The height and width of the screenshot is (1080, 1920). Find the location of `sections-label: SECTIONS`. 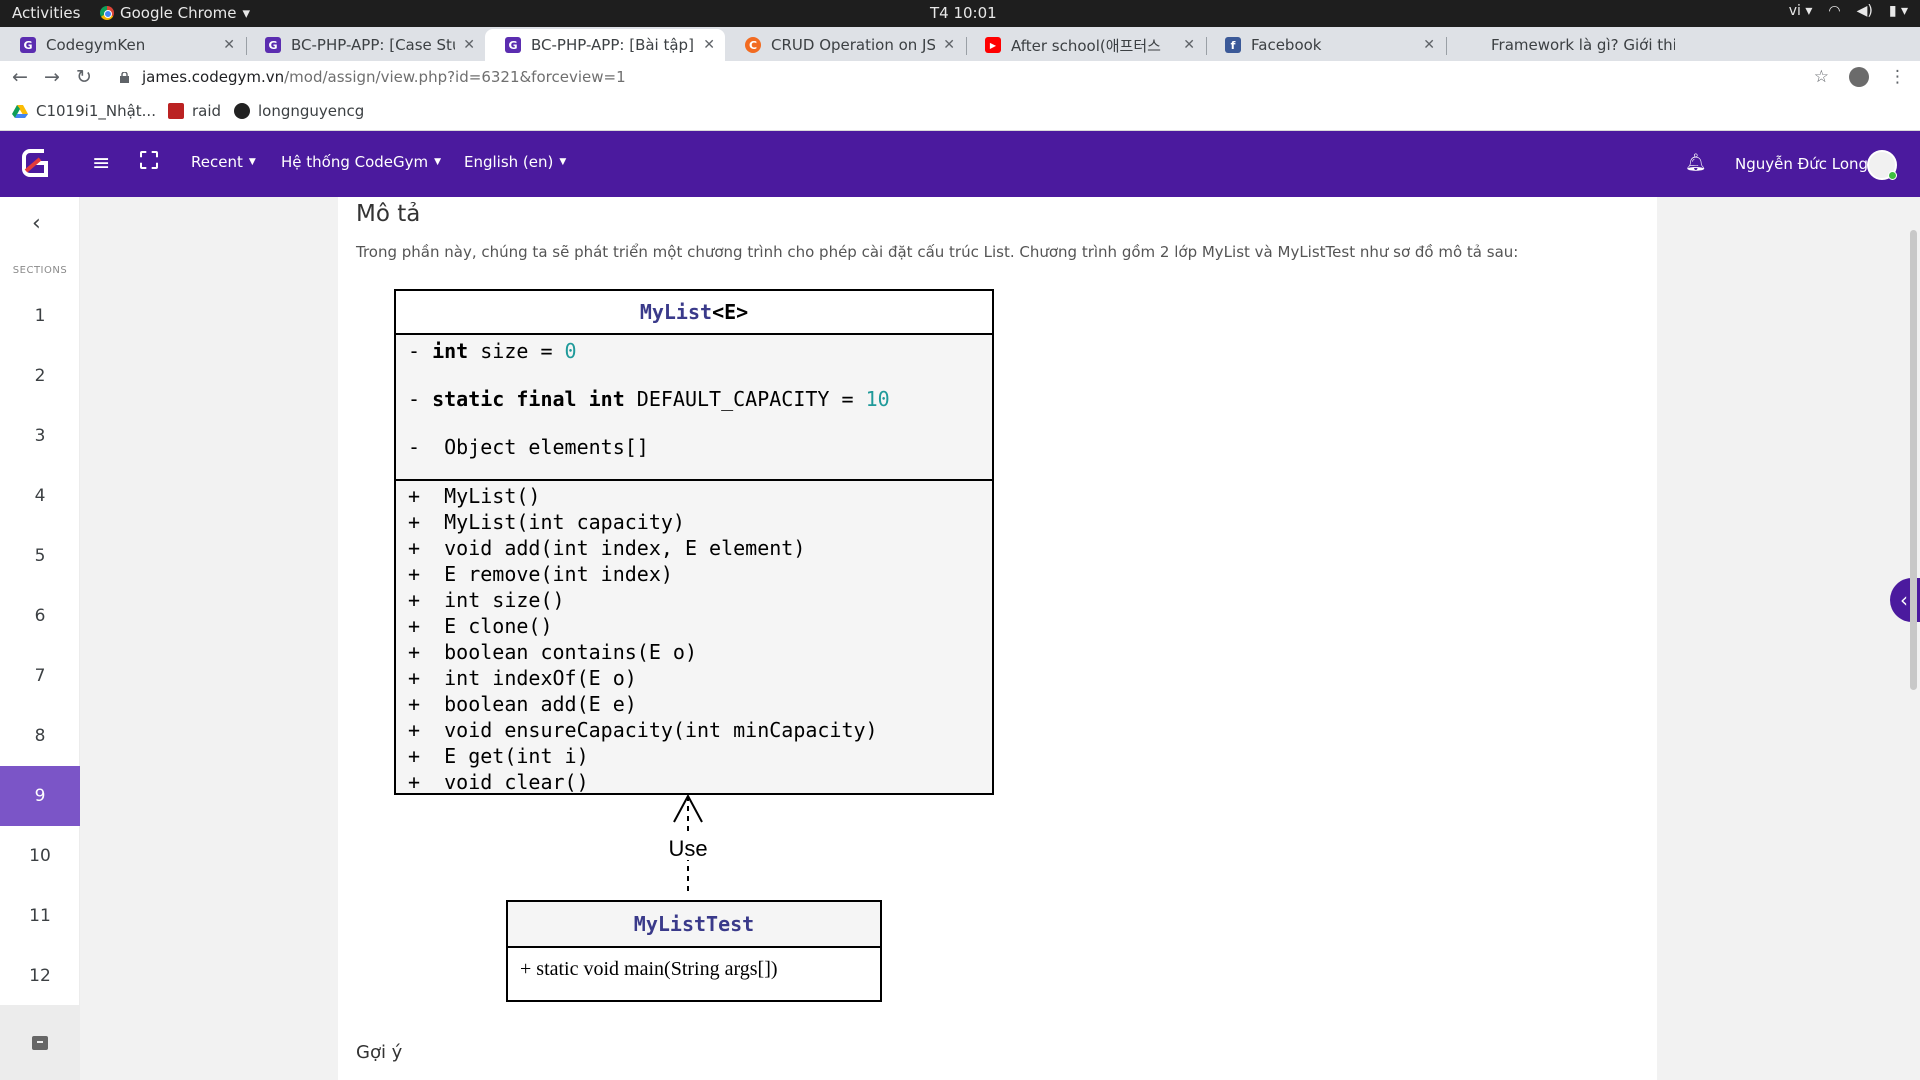

sections-label: SECTIONS is located at coordinates (40, 270).